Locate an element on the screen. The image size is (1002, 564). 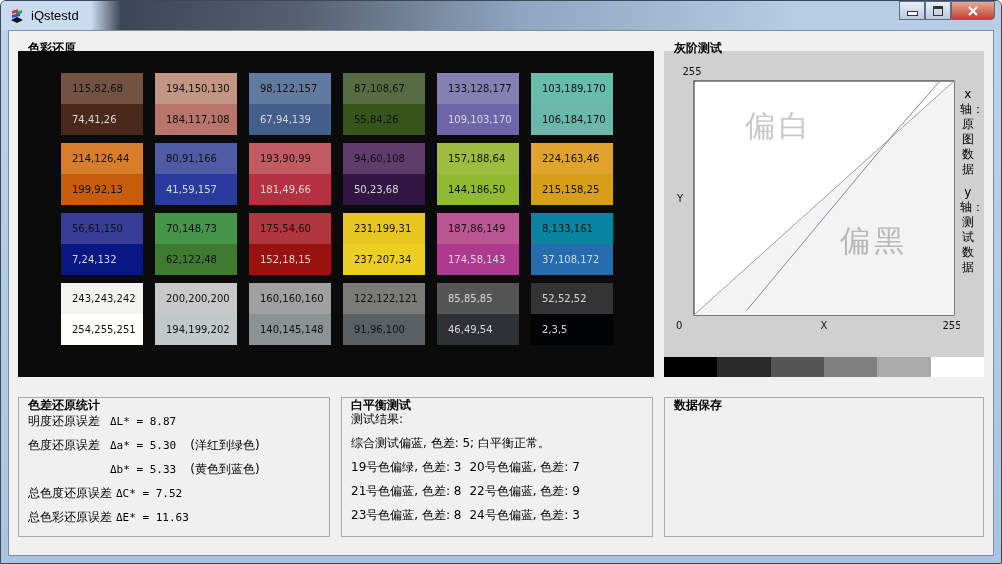
group-title: 色差还原统计 is located at coordinates (64, 405).